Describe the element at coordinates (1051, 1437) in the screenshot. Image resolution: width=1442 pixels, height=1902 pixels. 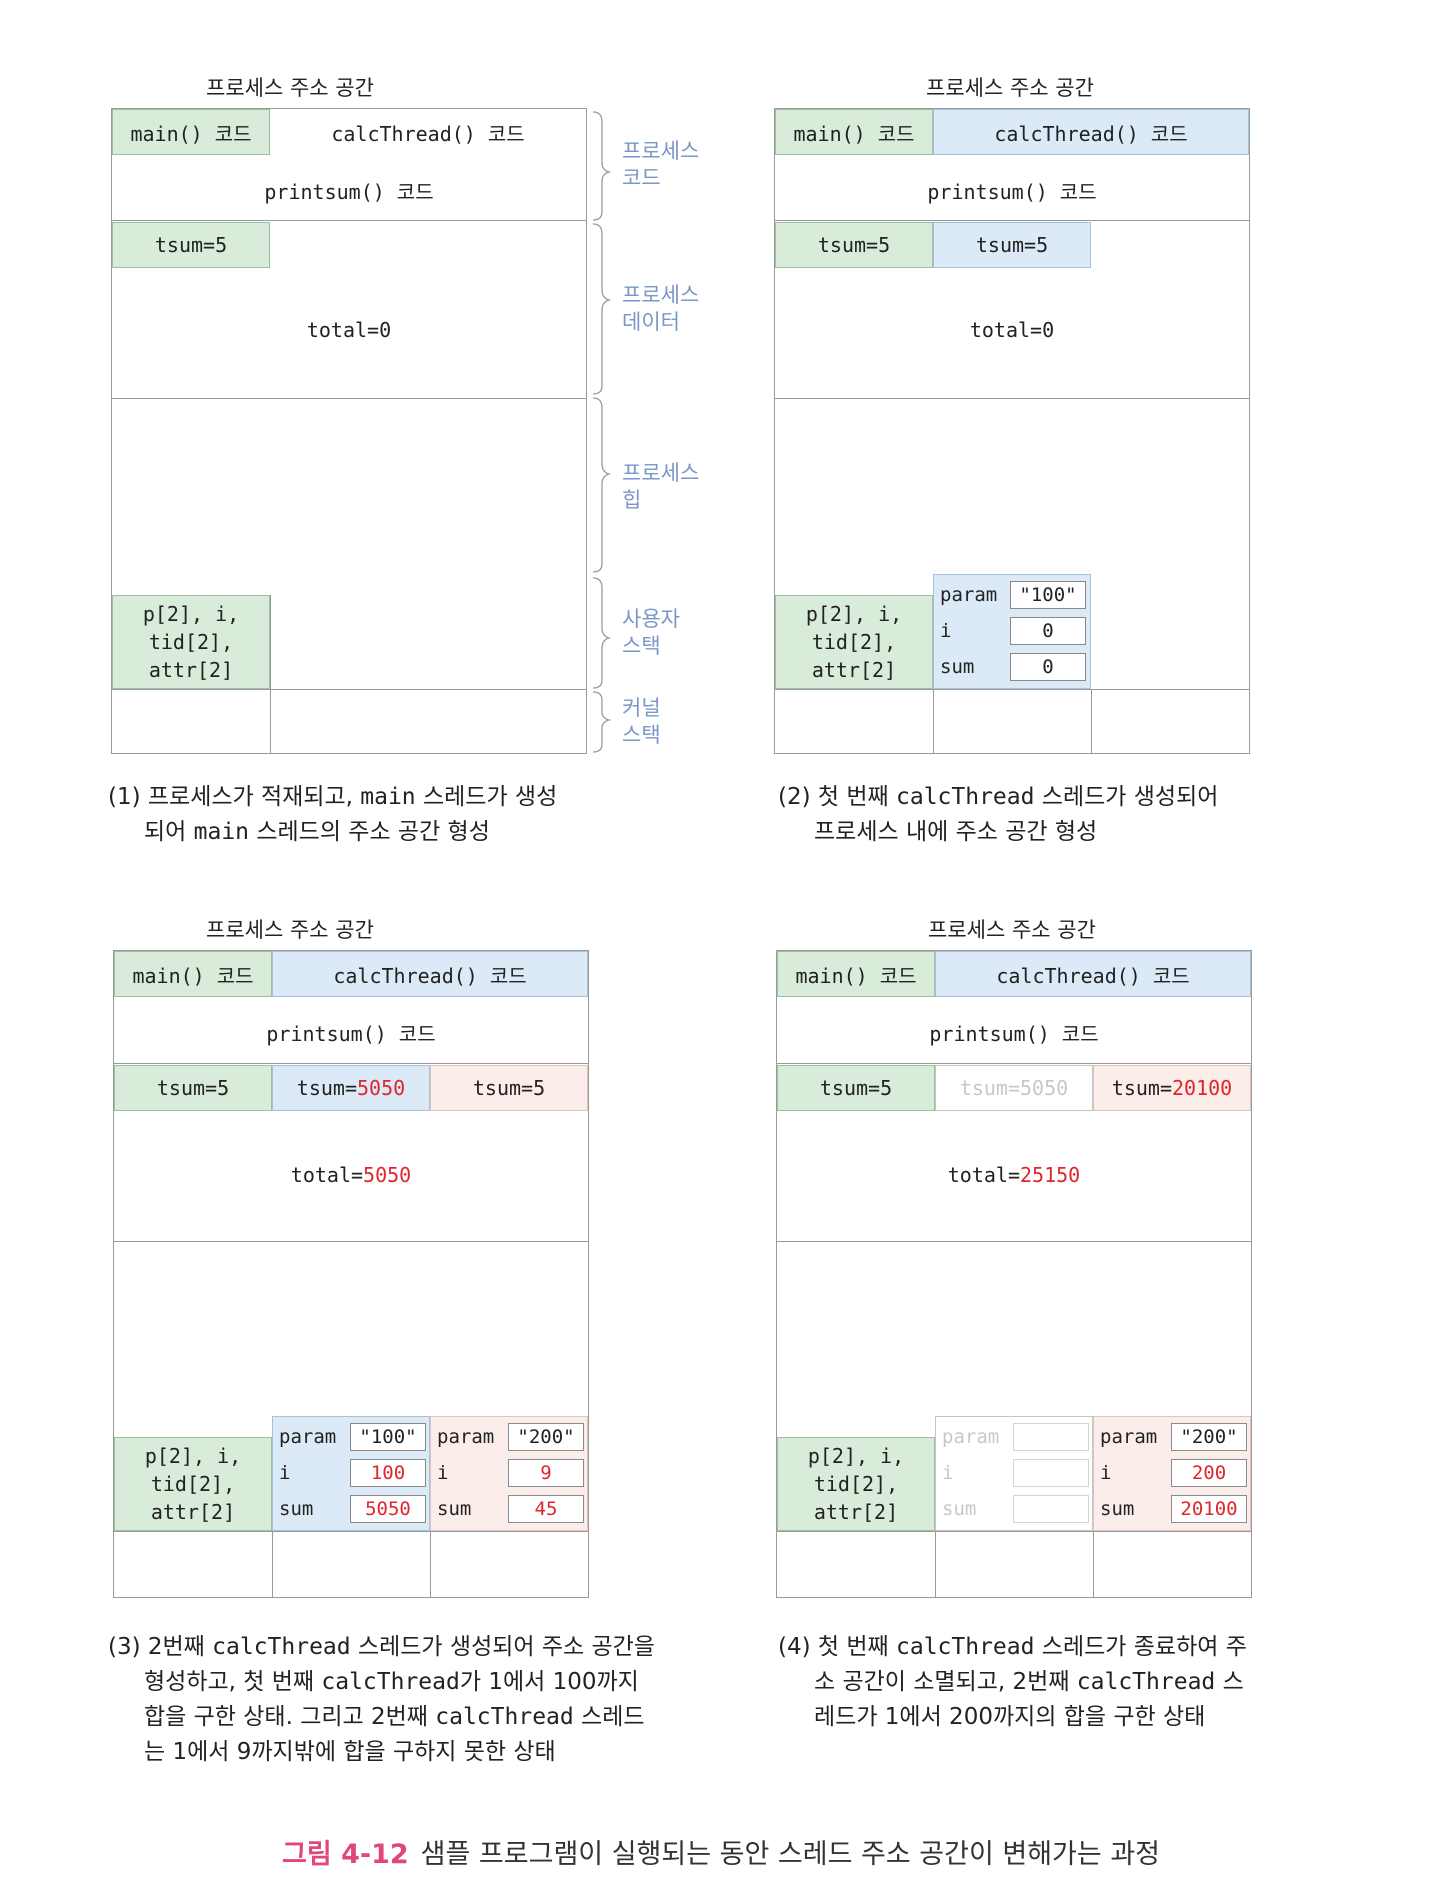
I see `param-value-empty` at that location.